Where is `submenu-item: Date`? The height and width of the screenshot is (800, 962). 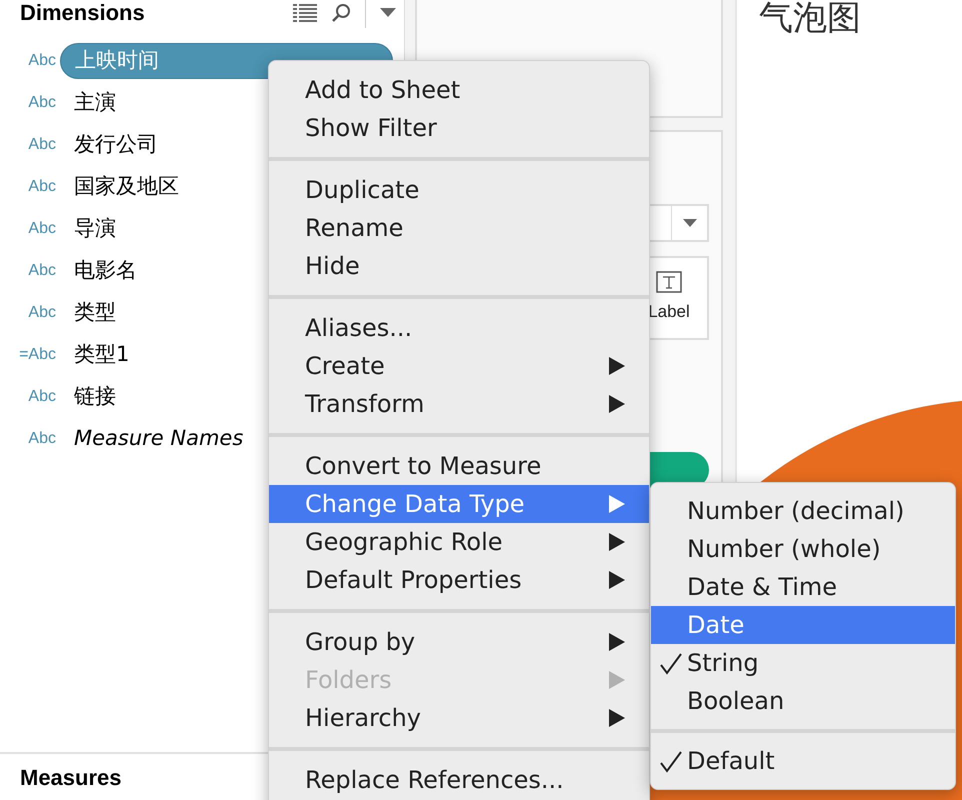
submenu-item: Date is located at coordinates (803, 625).